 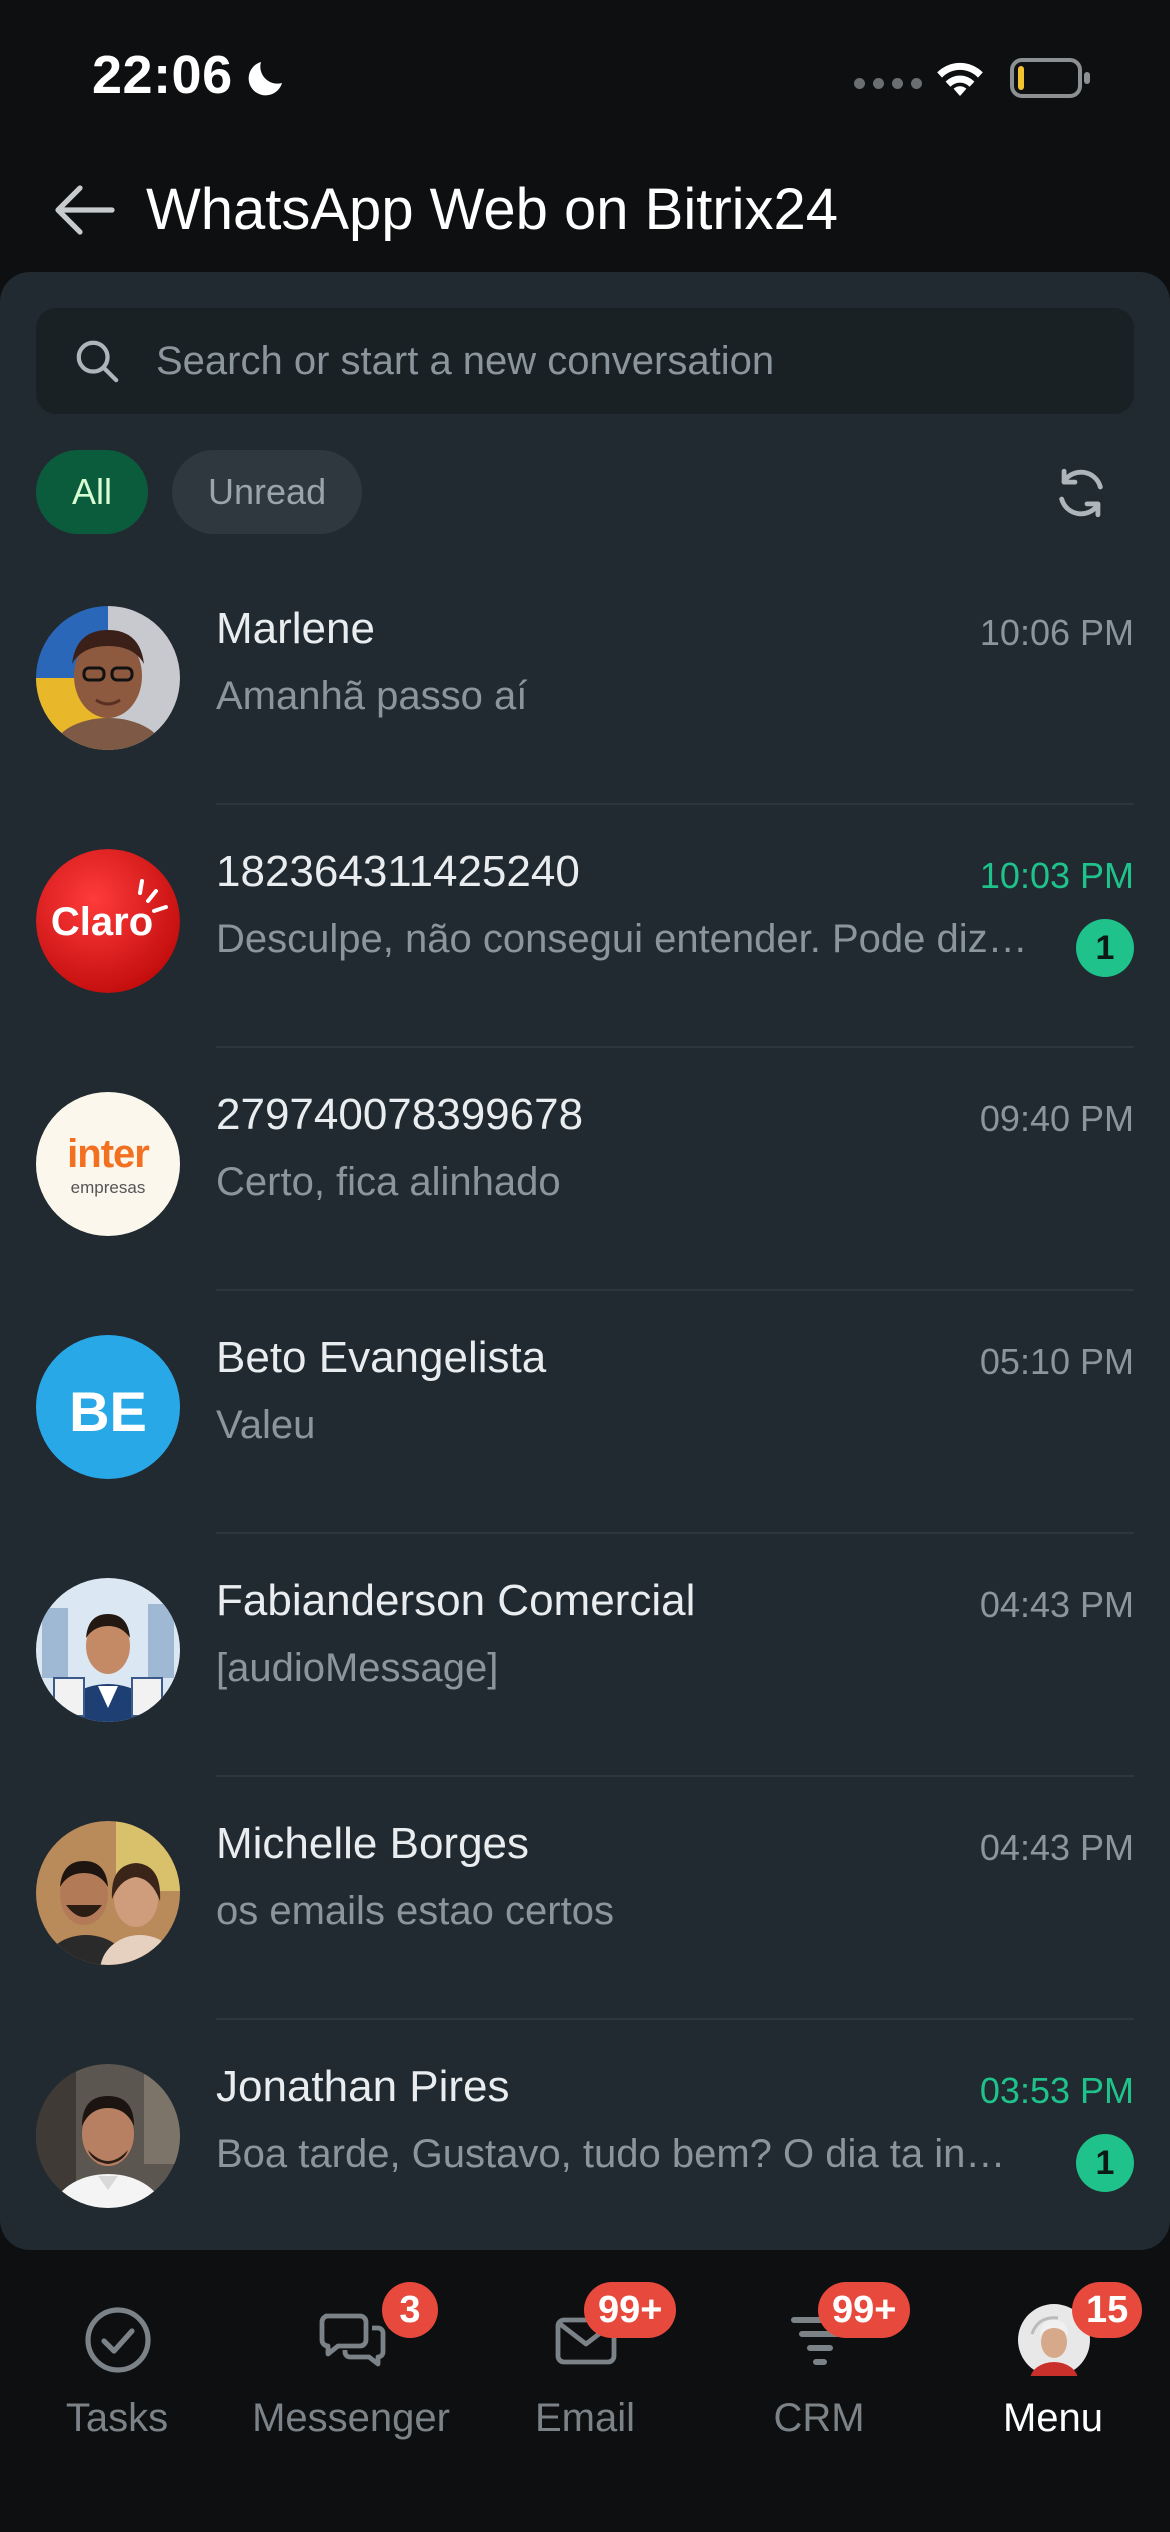 What do you see at coordinates (585, 683) in the screenshot?
I see `chat-row: Marlene 10:06 PM Amanhã passo aí` at bounding box center [585, 683].